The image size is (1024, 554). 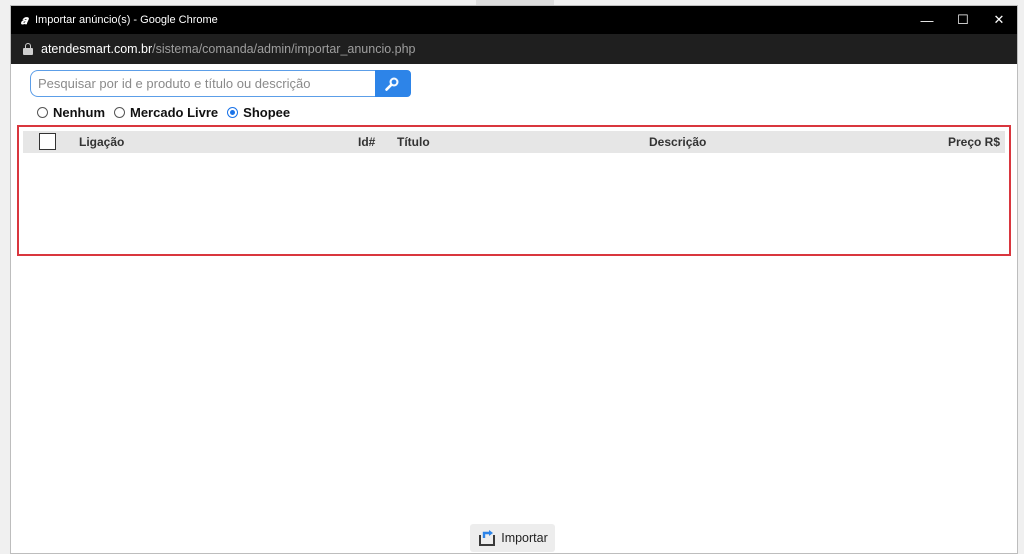 What do you see at coordinates (927, 20) in the screenshot?
I see `minimize-button: —` at bounding box center [927, 20].